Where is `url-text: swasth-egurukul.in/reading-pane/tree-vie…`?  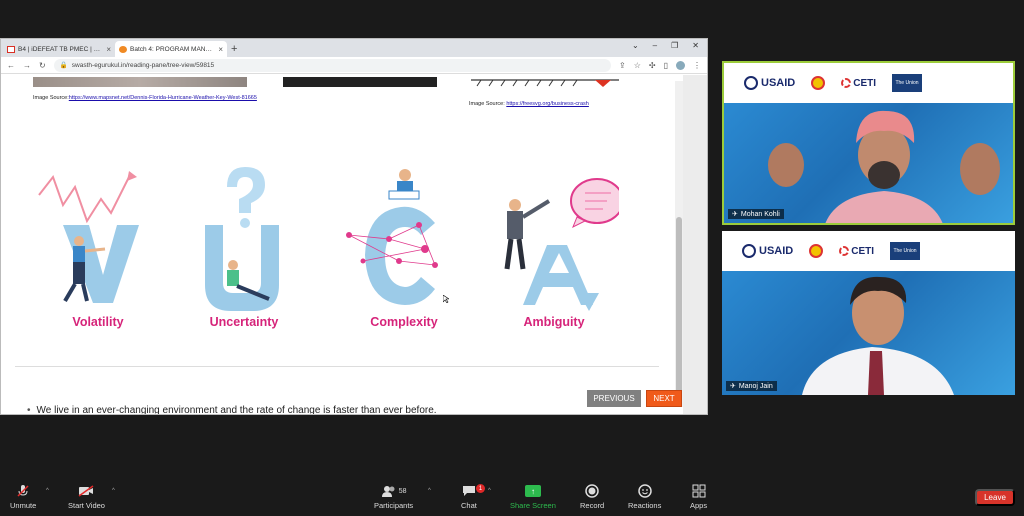
url-text: swasth-egurukul.in/reading-pane/tree-vie… is located at coordinates (143, 65).